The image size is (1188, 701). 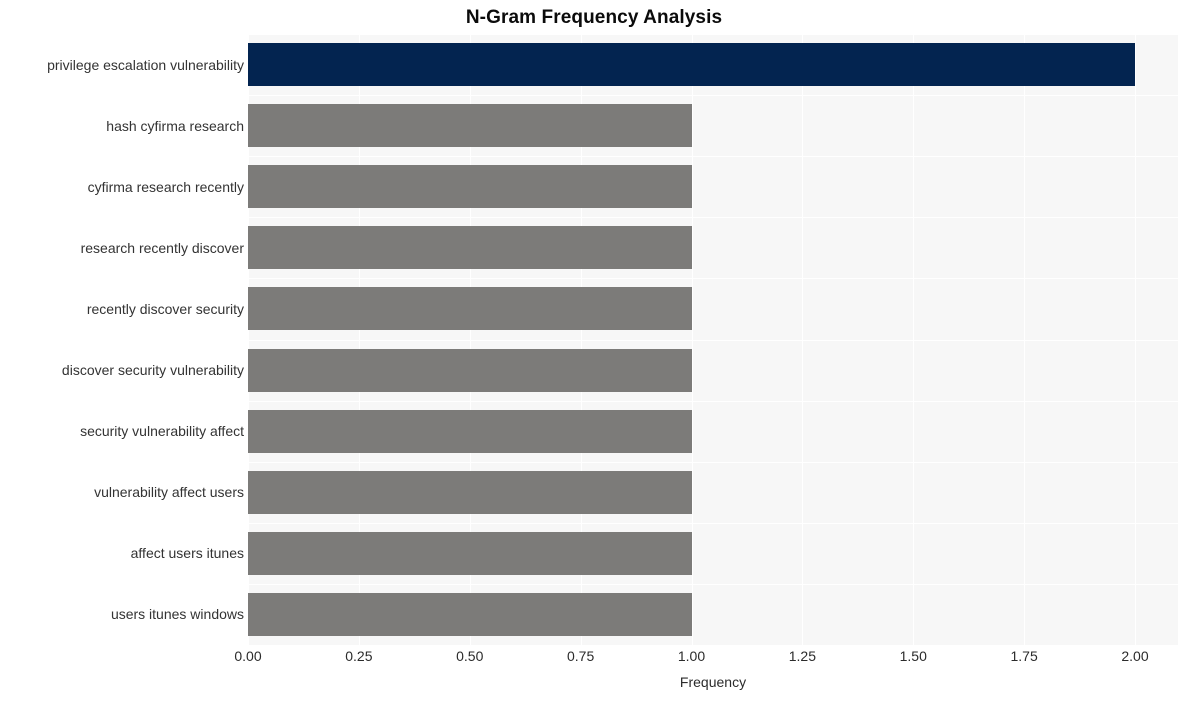 I want to click on y-axis-tick-label: affect users itunes, so click(x=187, y=553).